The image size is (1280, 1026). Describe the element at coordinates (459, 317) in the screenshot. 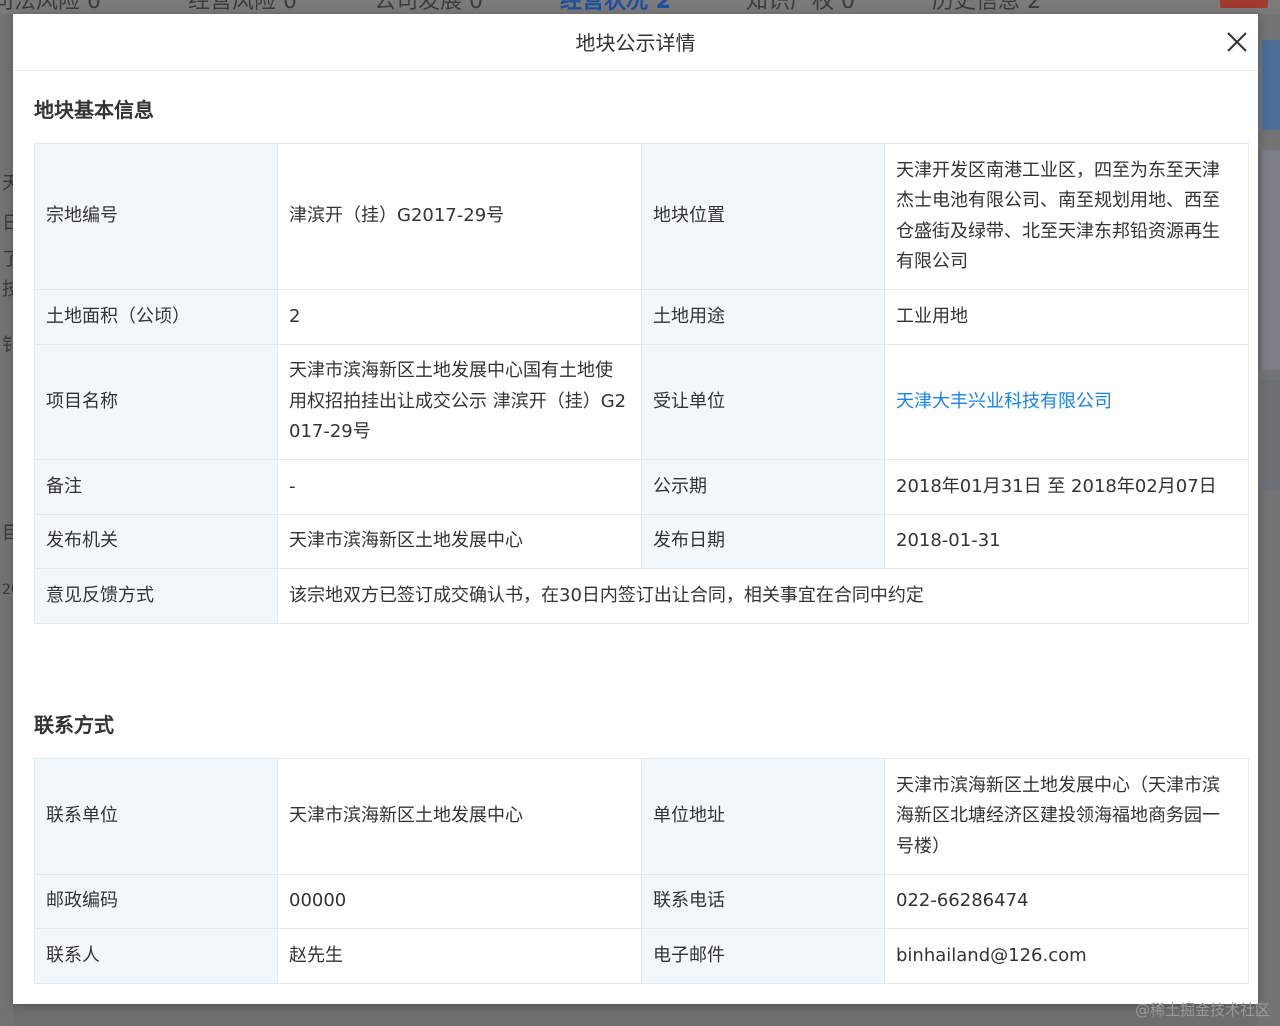

I see `field-value-land-area: 2` at that location.